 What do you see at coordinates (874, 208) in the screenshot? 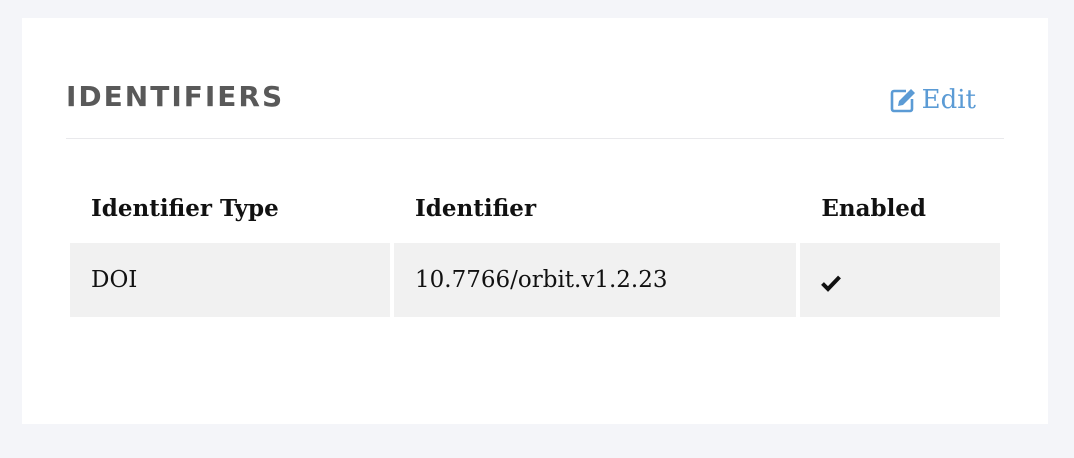
I see `column-header-enabled: Enabled` at bounding box center [874, 208].